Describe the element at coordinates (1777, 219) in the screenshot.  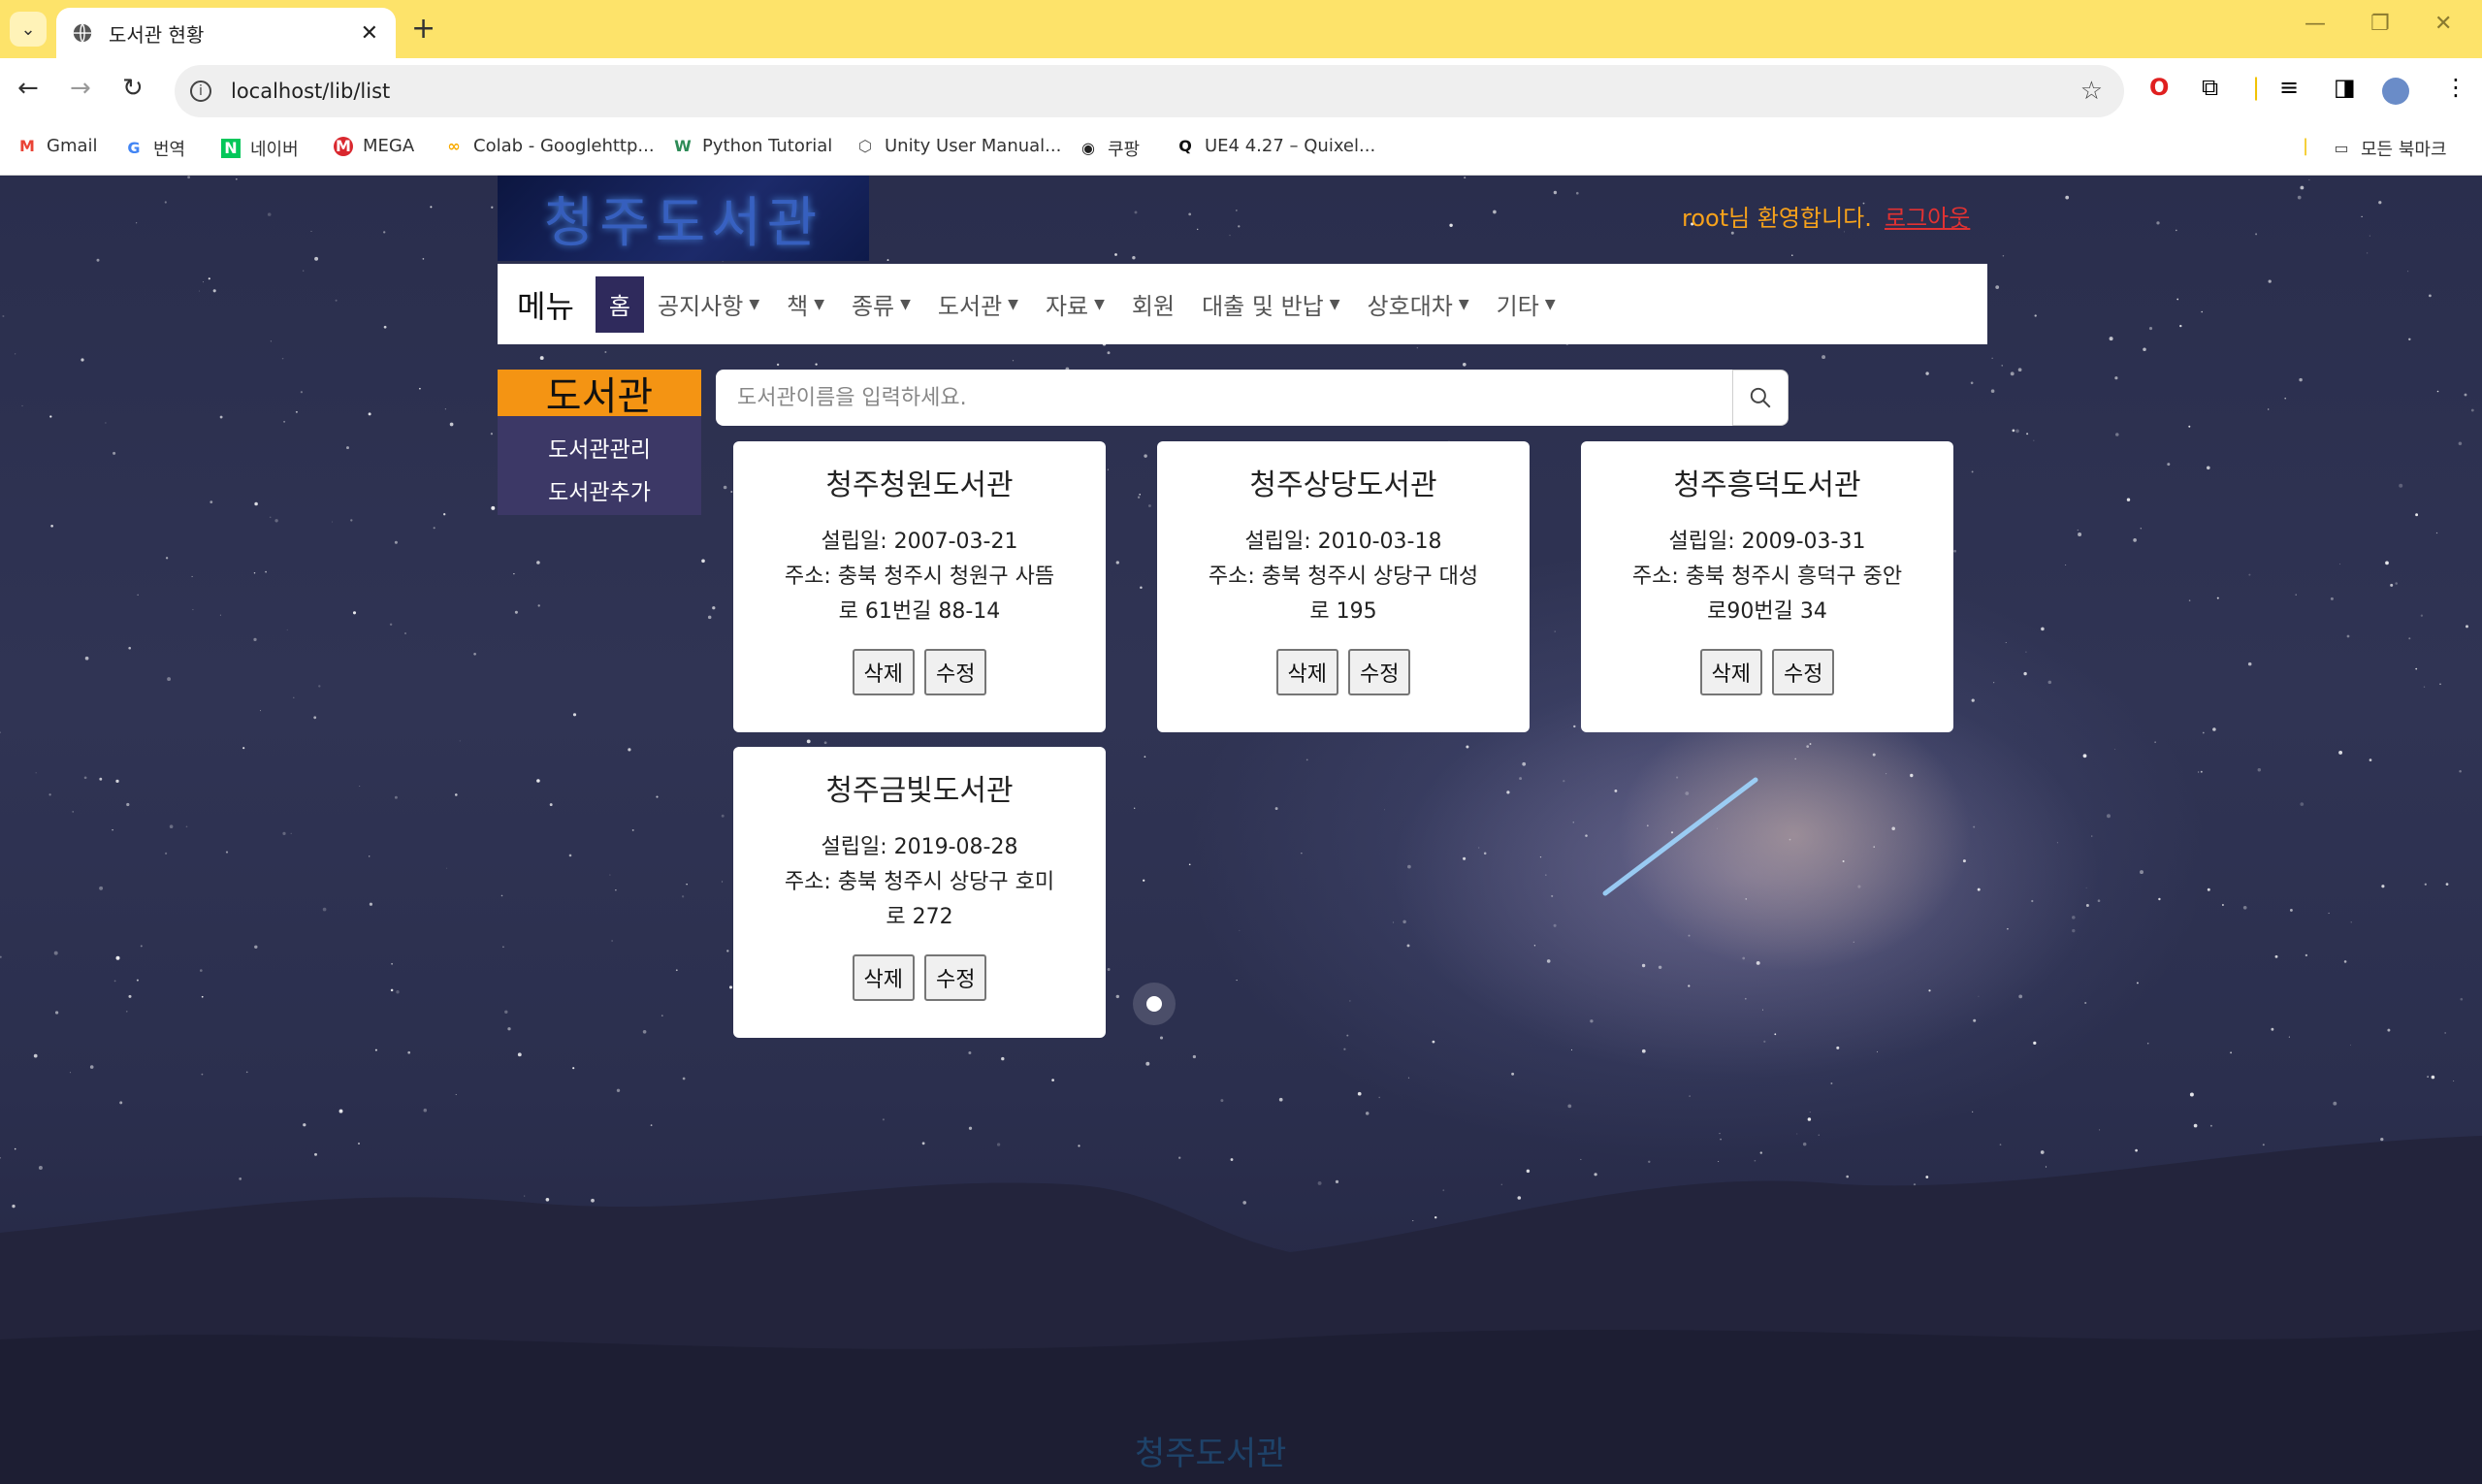
I see `welcome-message: root님 환영합니다.` at that location.